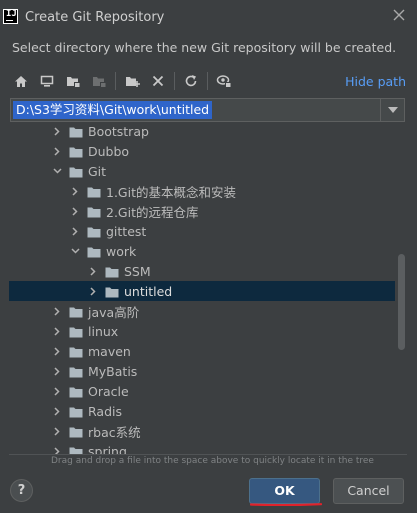  I want to click on tree-row-label: Radis, so click(105, 411).